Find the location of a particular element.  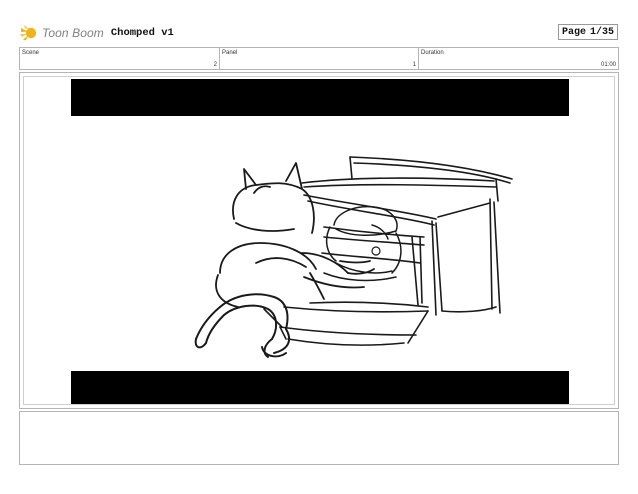

page-indicator: Page 1/35 is located at coordinates (588, 32).